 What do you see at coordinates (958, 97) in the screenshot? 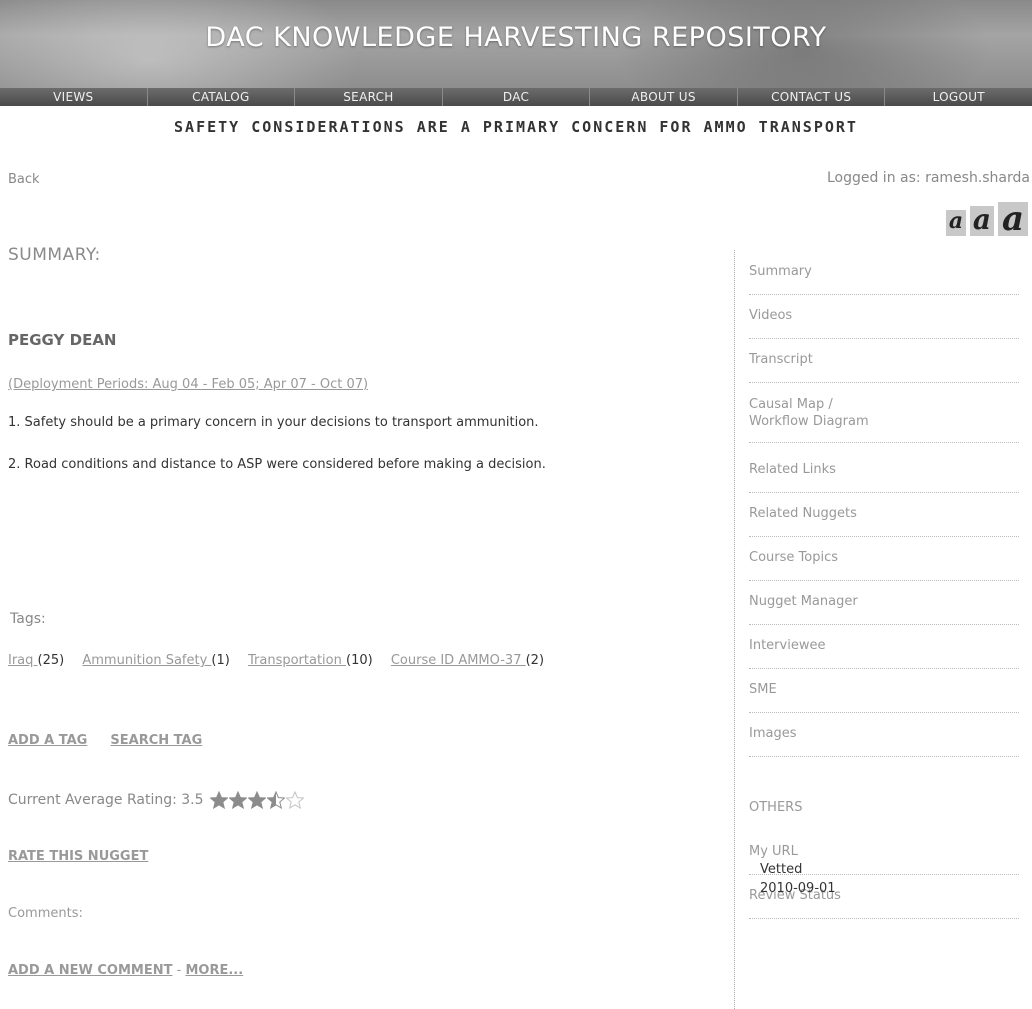
I see `nav-item-logout: LOGOUT` at bounding box center [958, 97].